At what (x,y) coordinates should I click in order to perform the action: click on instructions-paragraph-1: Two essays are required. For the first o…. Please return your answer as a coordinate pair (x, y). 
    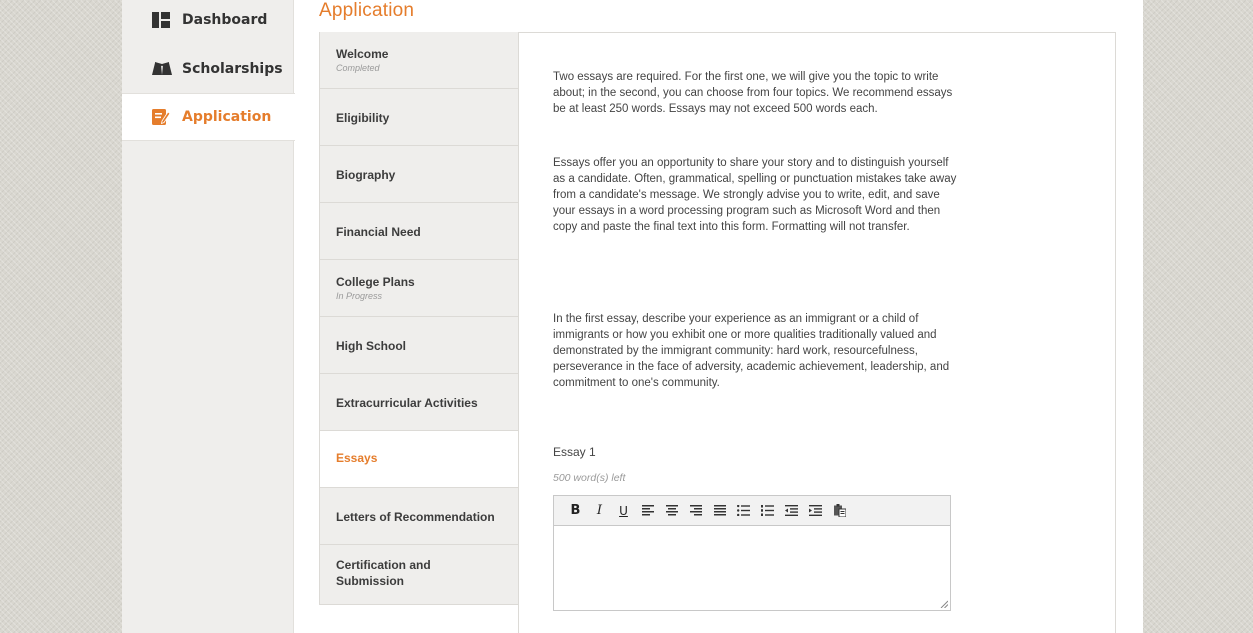
    Looking at the image, I should click on (753, 93).